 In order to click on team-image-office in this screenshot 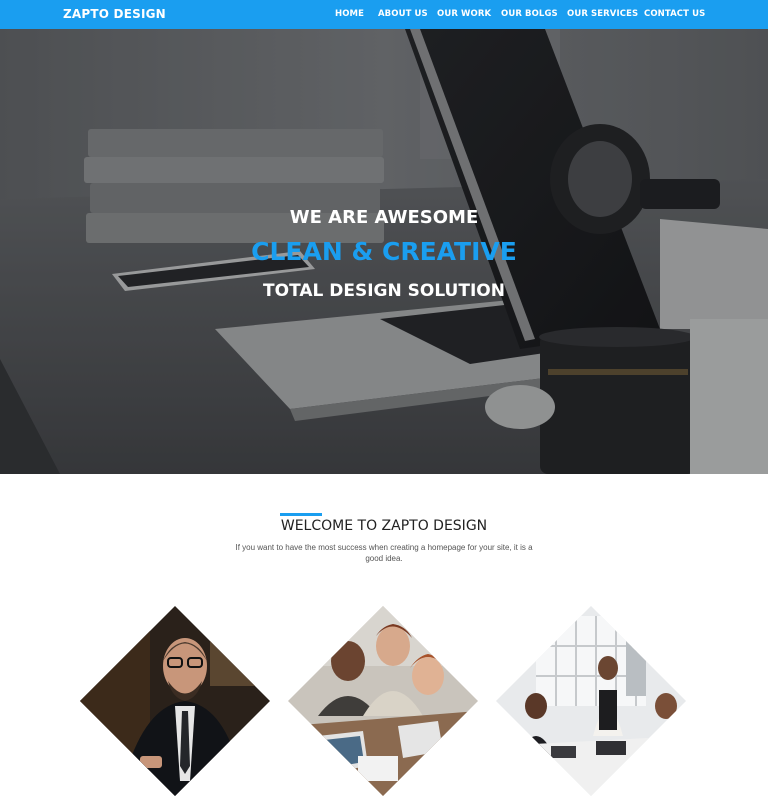, I will do `click(591, 701)`.